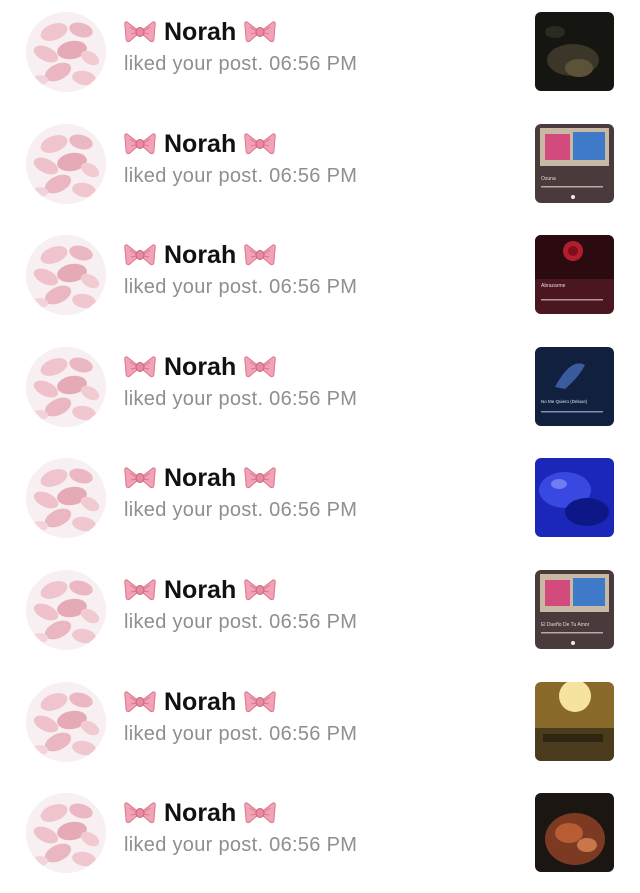 This screenshot has width=640, height=893. I want to click on blue-light-photo-thumbnail, so click(574, 498).